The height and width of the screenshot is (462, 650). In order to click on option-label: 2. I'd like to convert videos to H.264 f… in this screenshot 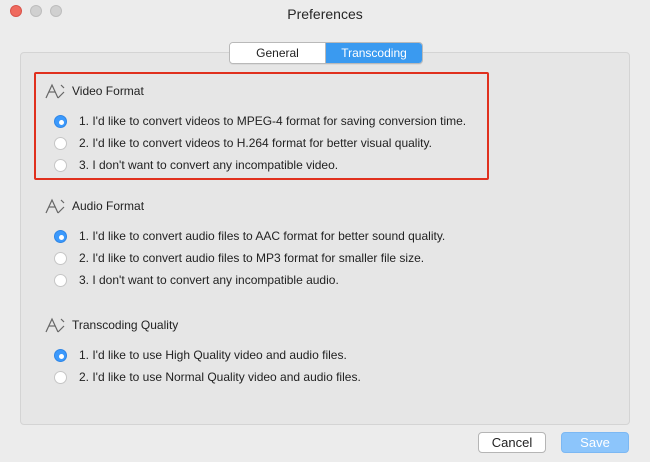, I will do `click(255, 143)`.